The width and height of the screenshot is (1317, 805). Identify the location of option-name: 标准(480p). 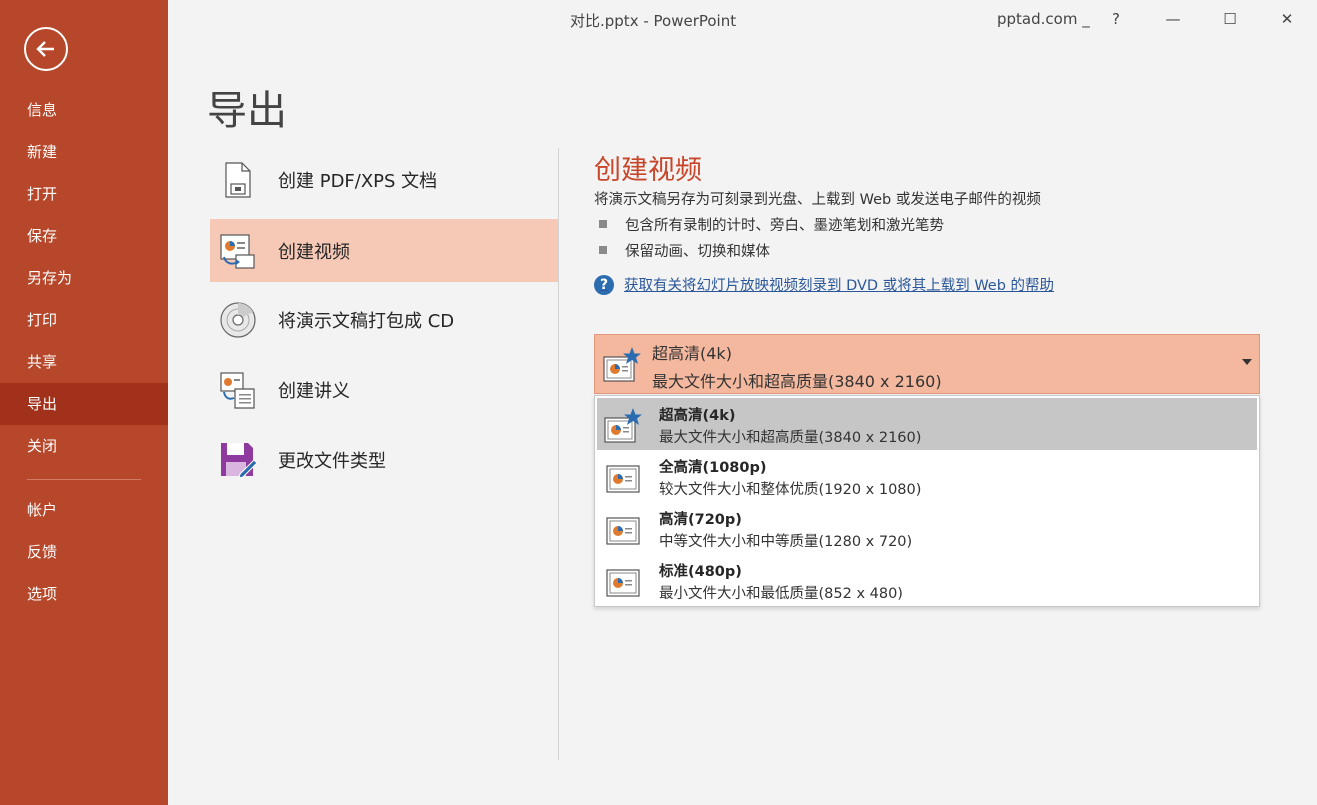
(700, 572).